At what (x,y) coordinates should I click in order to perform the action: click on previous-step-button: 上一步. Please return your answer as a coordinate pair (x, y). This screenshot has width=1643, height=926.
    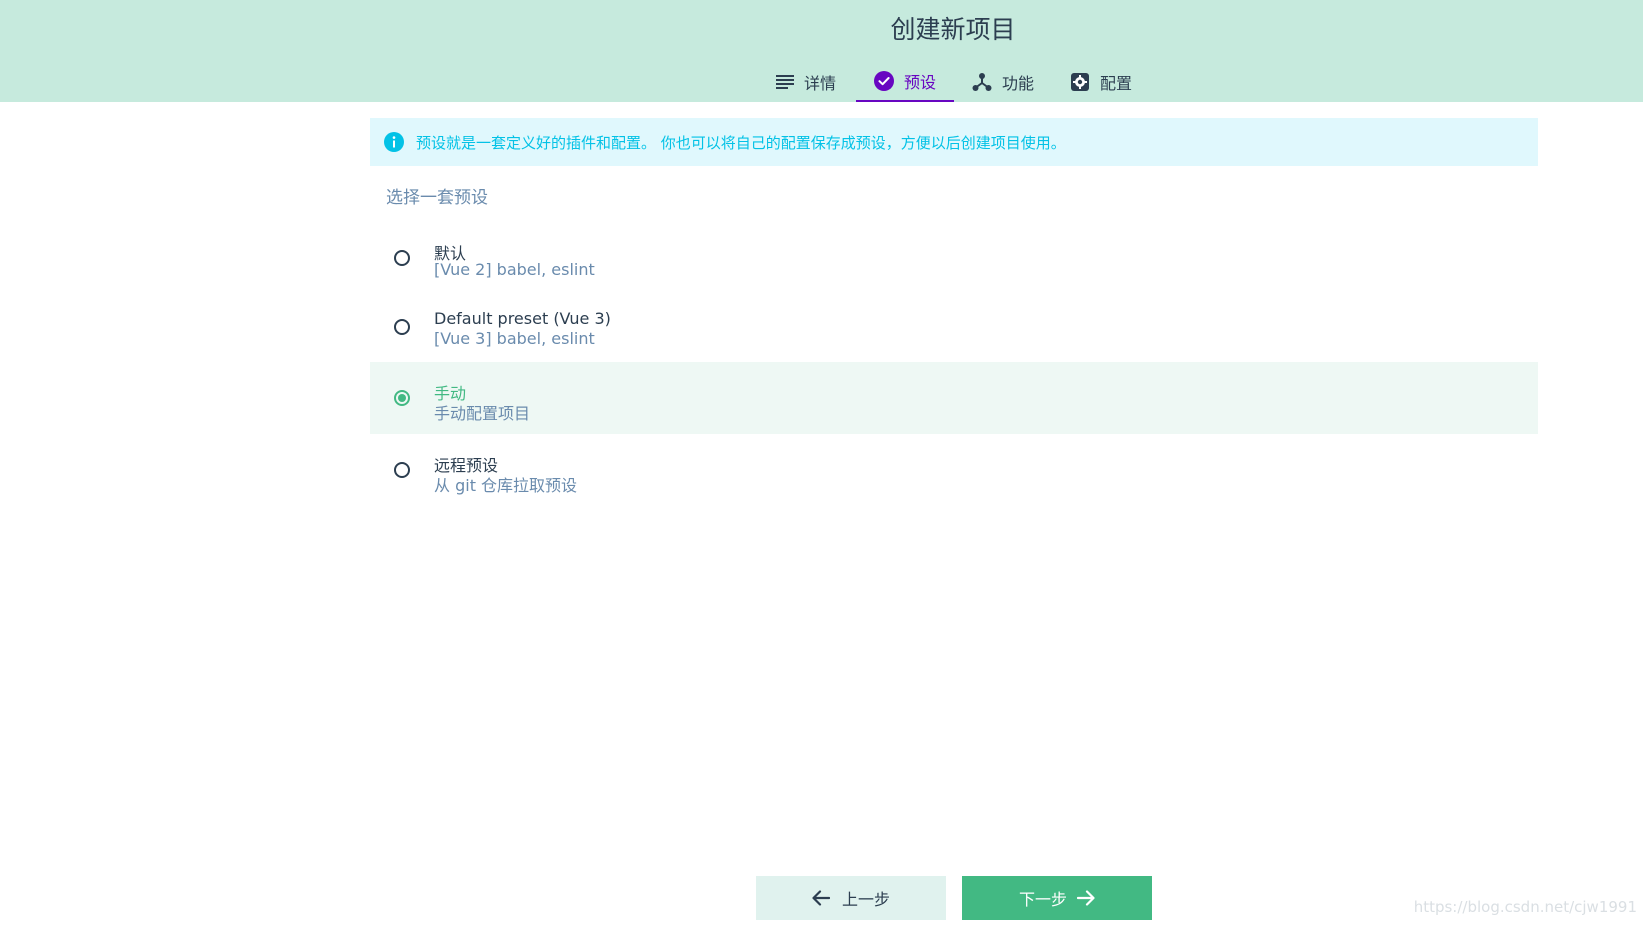
    Looking at the image, I should click on (851, 898).